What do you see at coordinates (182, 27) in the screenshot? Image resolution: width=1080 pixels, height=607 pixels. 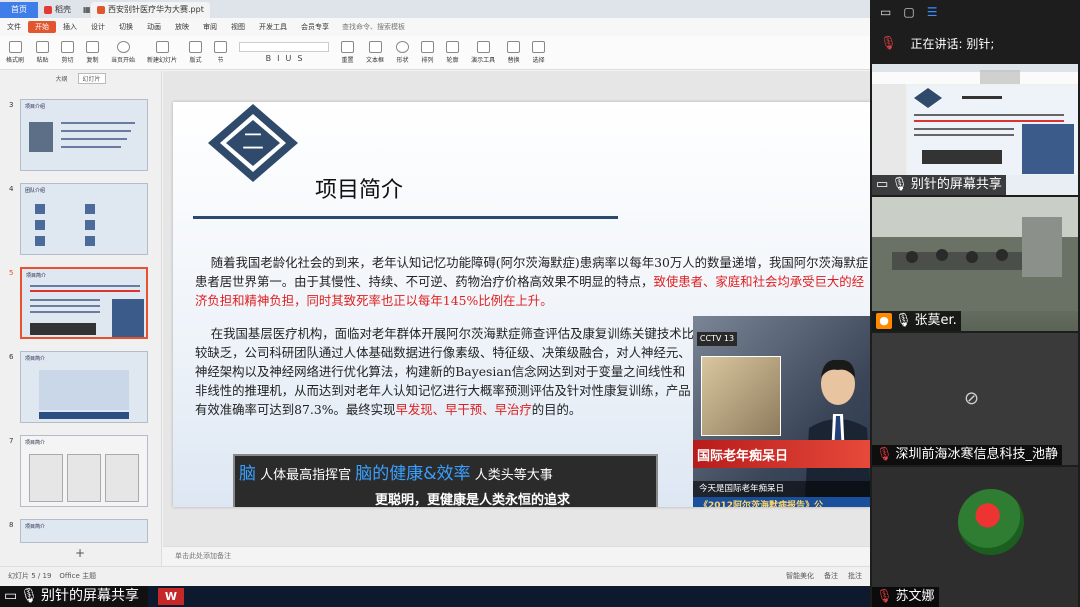 I see `menu-slideshow: 放映` at bounding box center [182, 27].